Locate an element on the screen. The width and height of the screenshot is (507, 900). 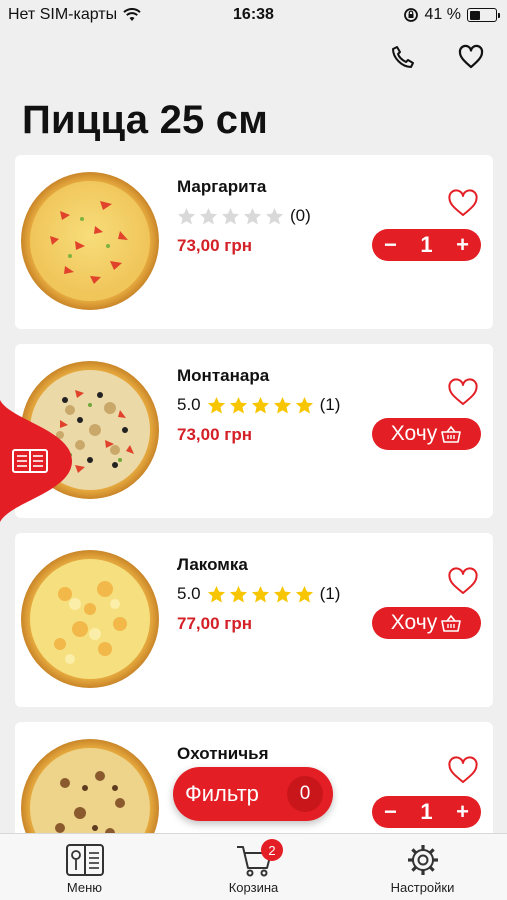
product-info: Маргарита (0) 73,00 грн is located at coordinates (244, 216).